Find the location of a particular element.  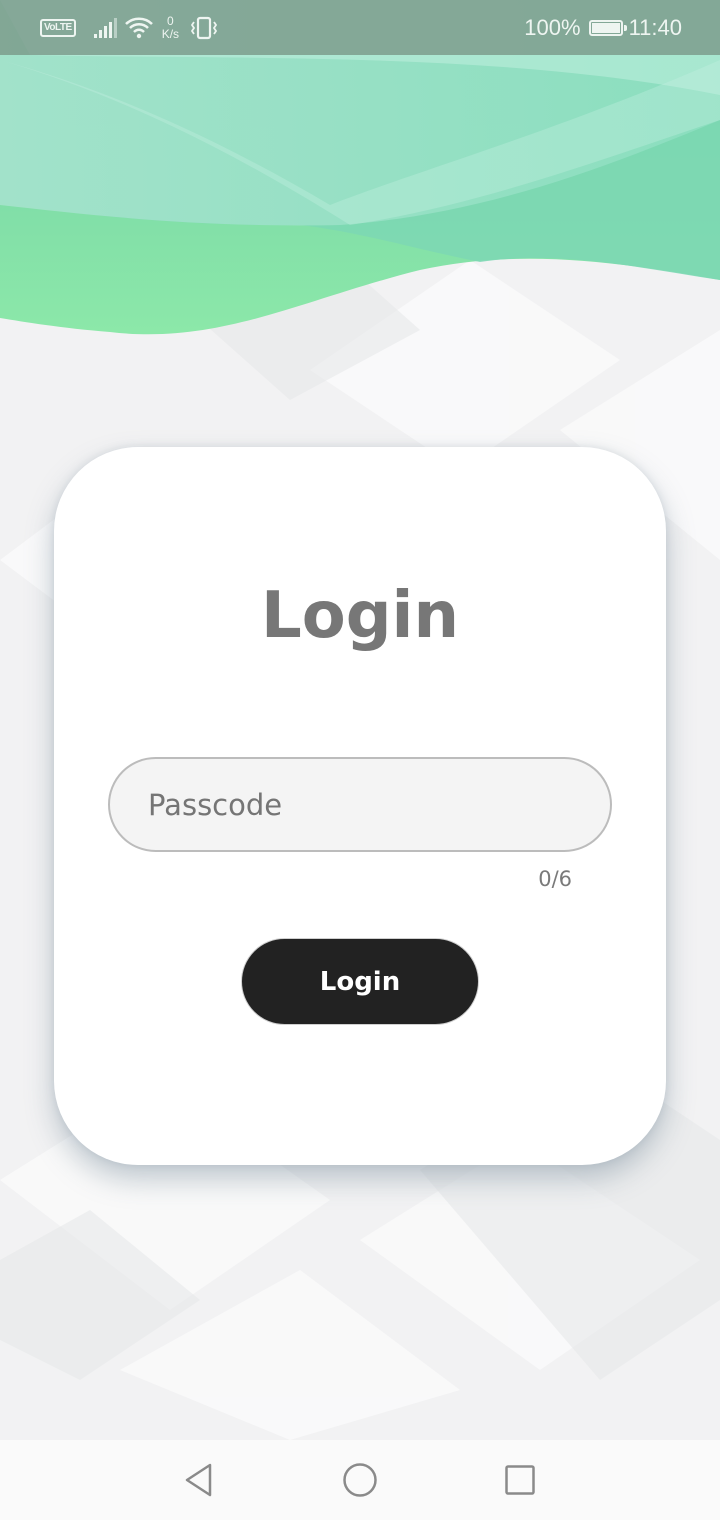

signal-icon is located at coordinates (105, 28).